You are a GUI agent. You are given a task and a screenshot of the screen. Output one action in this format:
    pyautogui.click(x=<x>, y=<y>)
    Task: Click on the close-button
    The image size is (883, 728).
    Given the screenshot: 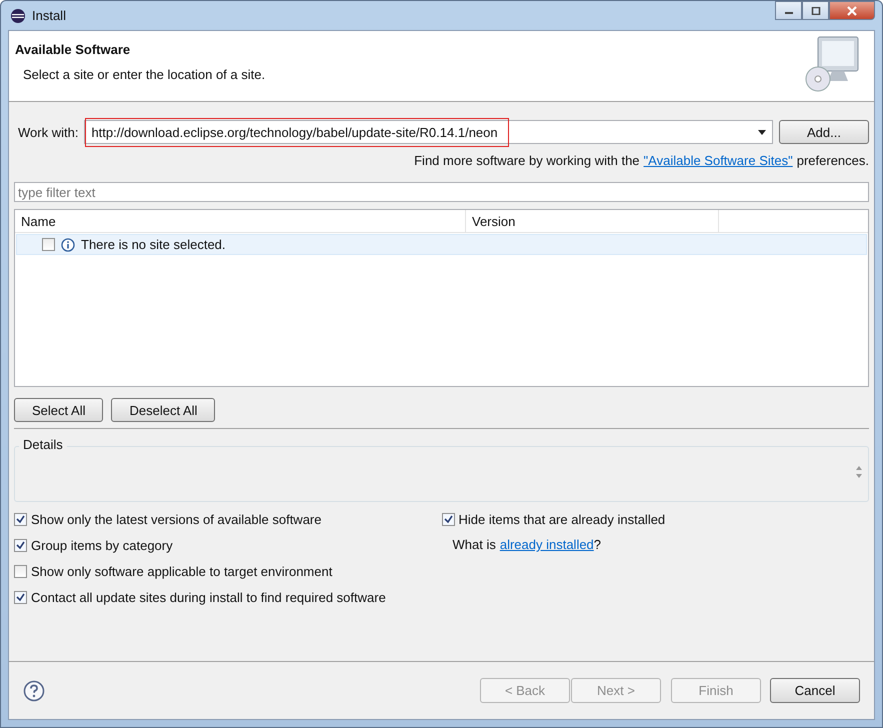 What is the action you would take?
    pyautogui.click(x=852, y=10)
    